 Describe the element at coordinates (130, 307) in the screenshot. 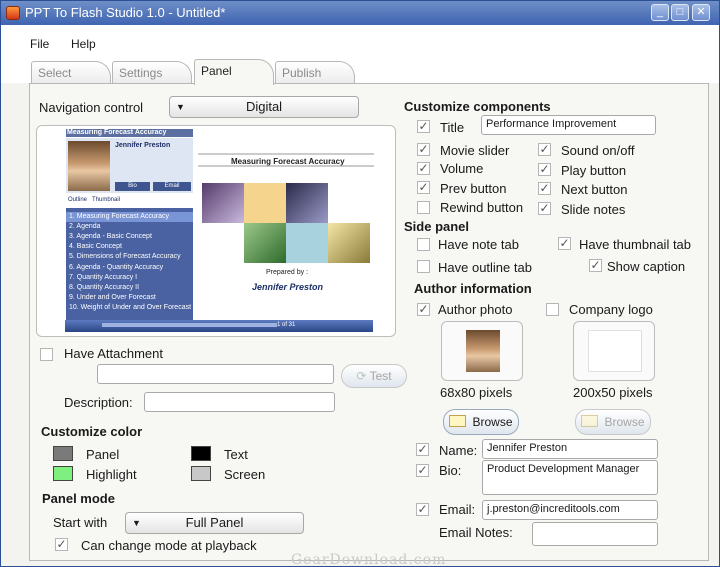

I see `outline-item: 10. Weight of Under and Over Forecast` at that location.